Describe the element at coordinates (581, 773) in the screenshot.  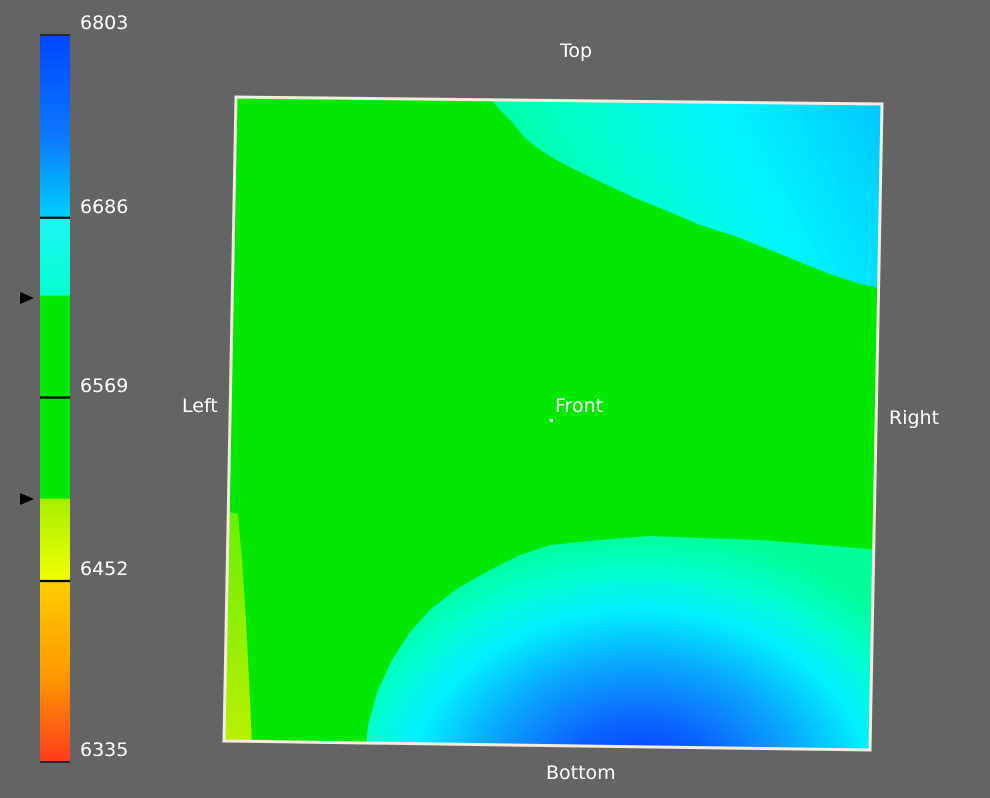
I see `bottom-label: Bottom` at that location.